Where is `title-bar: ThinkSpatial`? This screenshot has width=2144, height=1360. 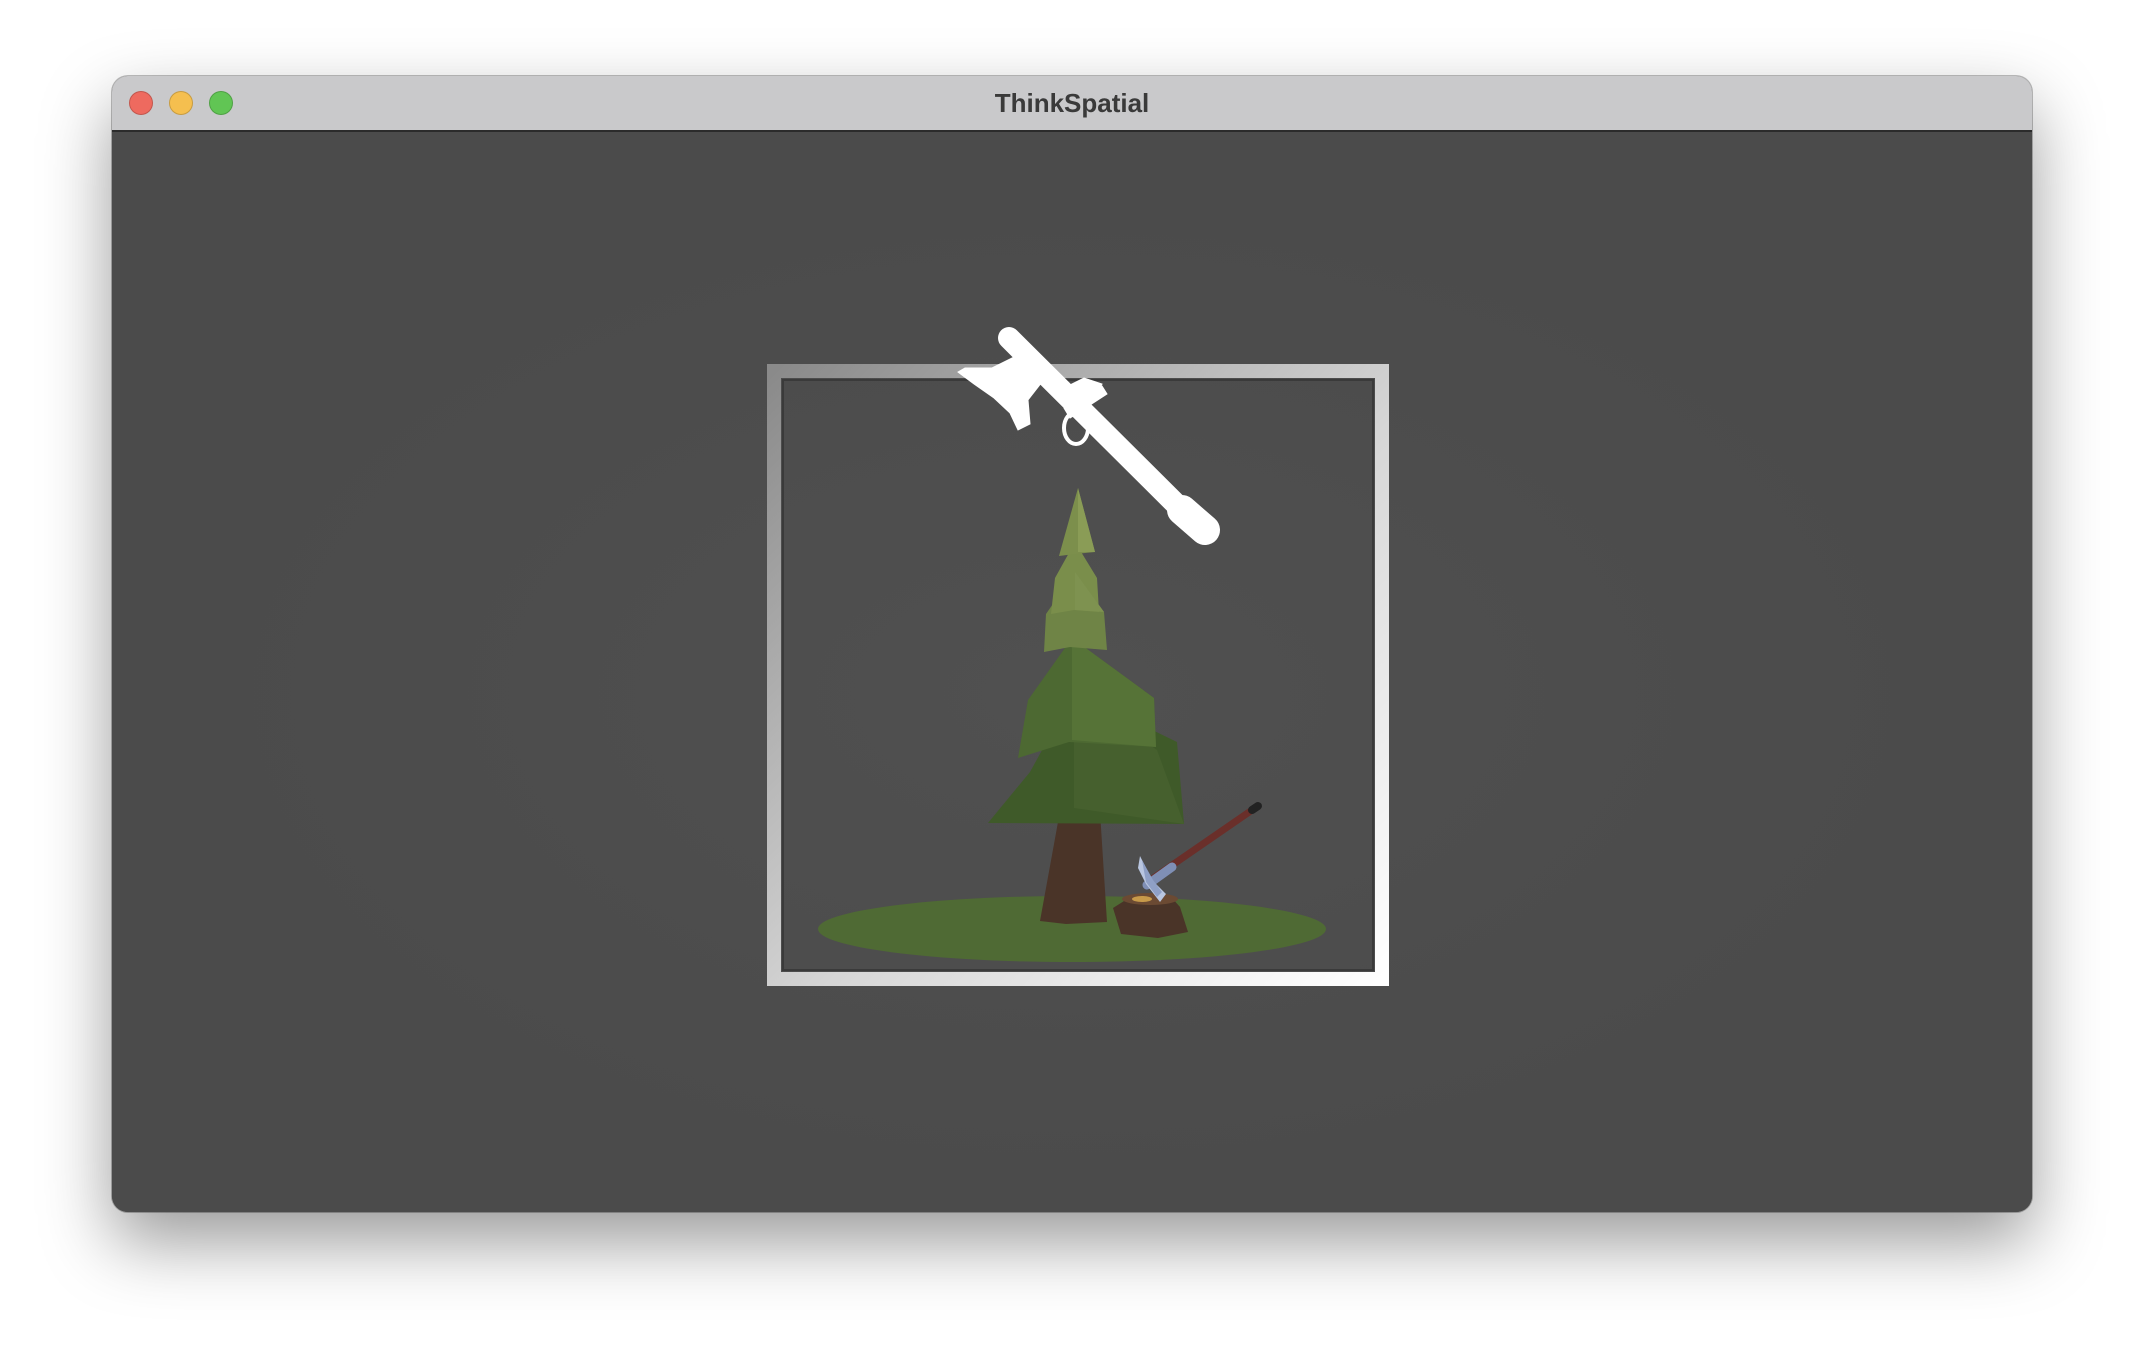 title-bar: ThinkSpatial is located at coordinates (1072, 104).